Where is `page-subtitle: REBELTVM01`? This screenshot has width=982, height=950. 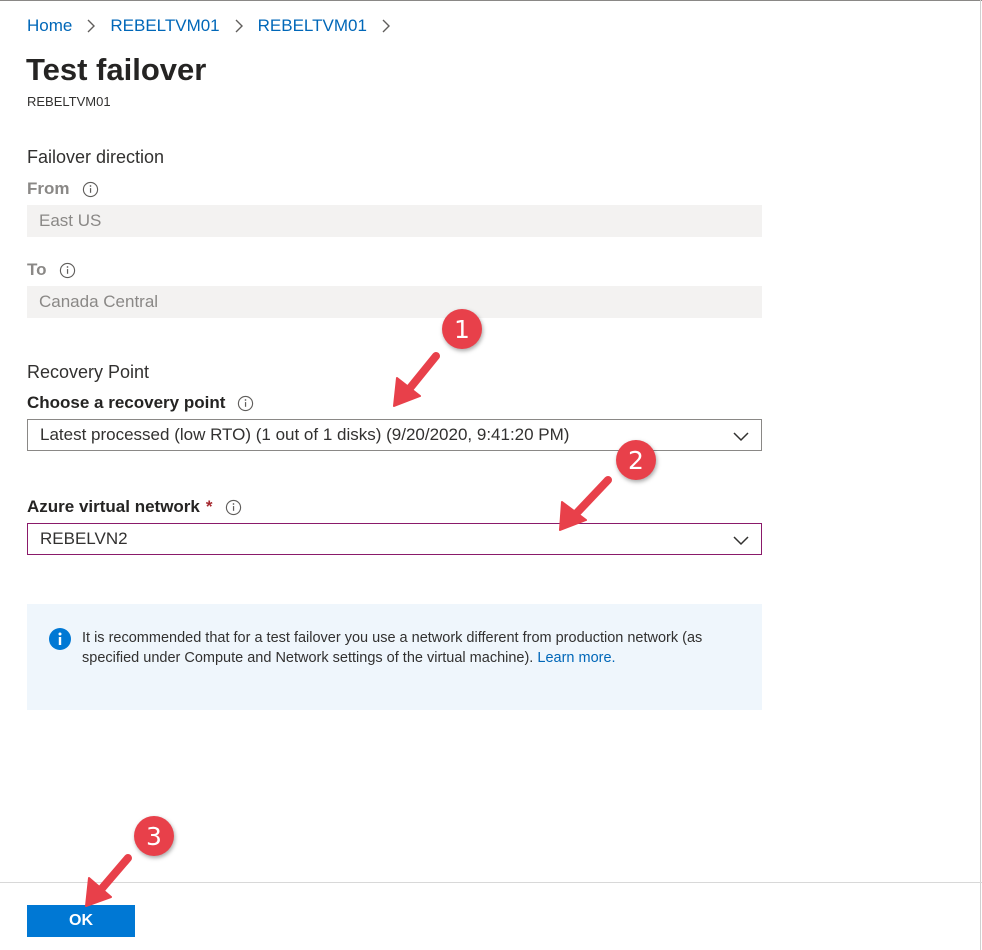 page-subtitle: REBELTVM01 is located at coordinates (69, 101).